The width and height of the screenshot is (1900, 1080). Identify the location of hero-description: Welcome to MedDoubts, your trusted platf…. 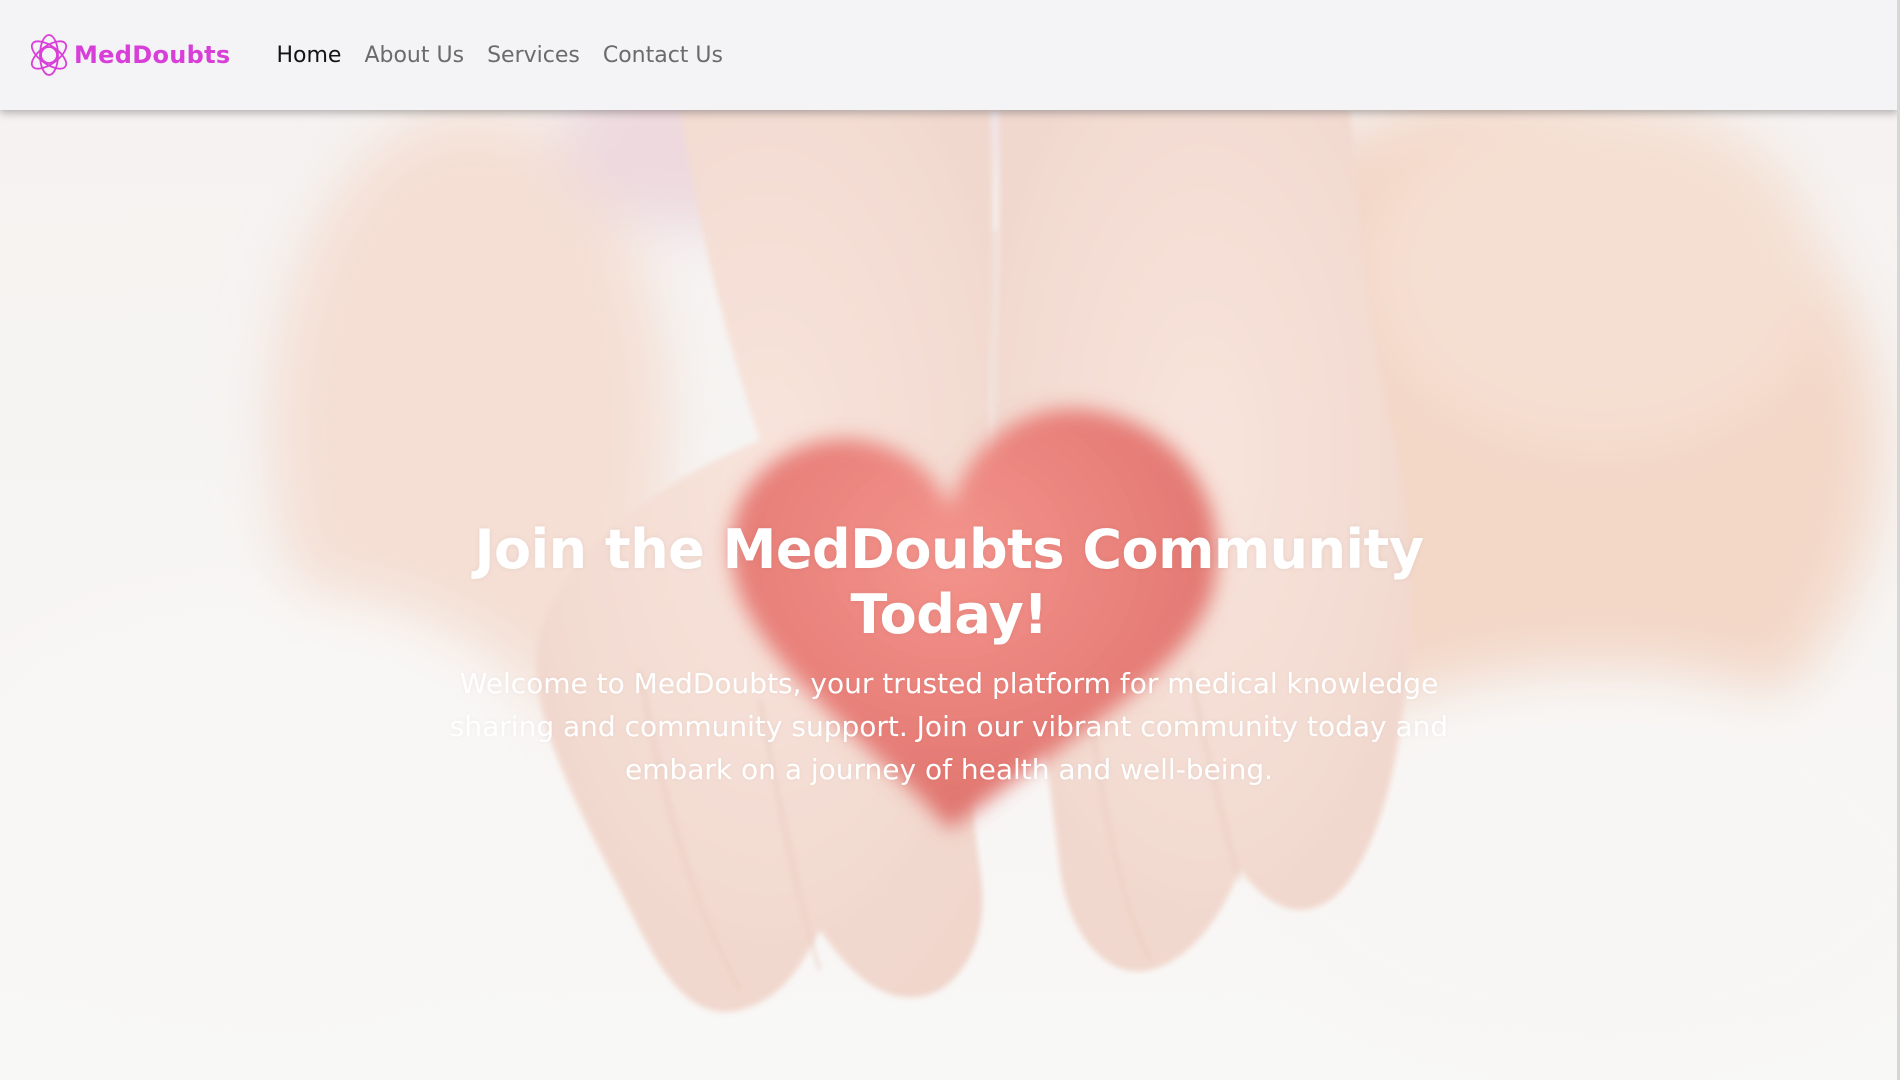
(949, 726).